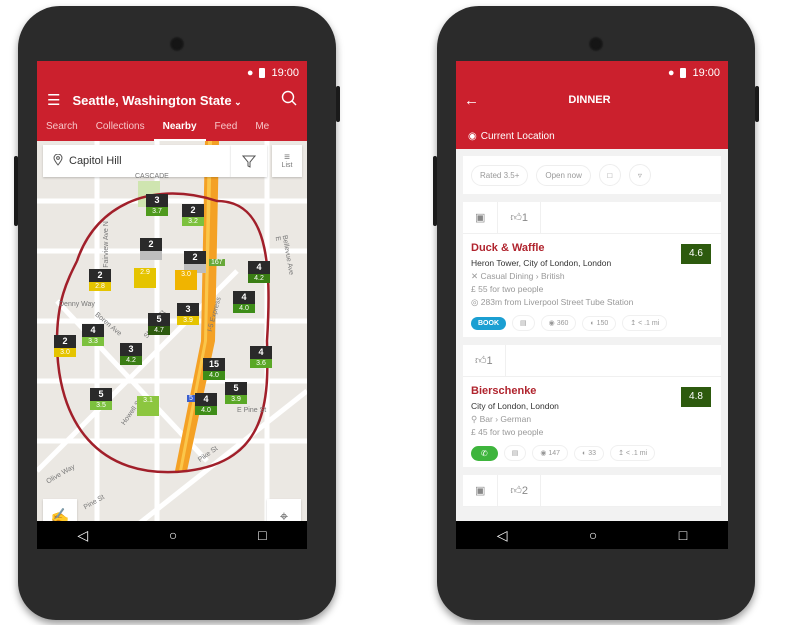 Image resolution: width=800 pixels, height=625 pixels. I want to click on restaurant-map-pin: 2 2.8, so click(100, 280).